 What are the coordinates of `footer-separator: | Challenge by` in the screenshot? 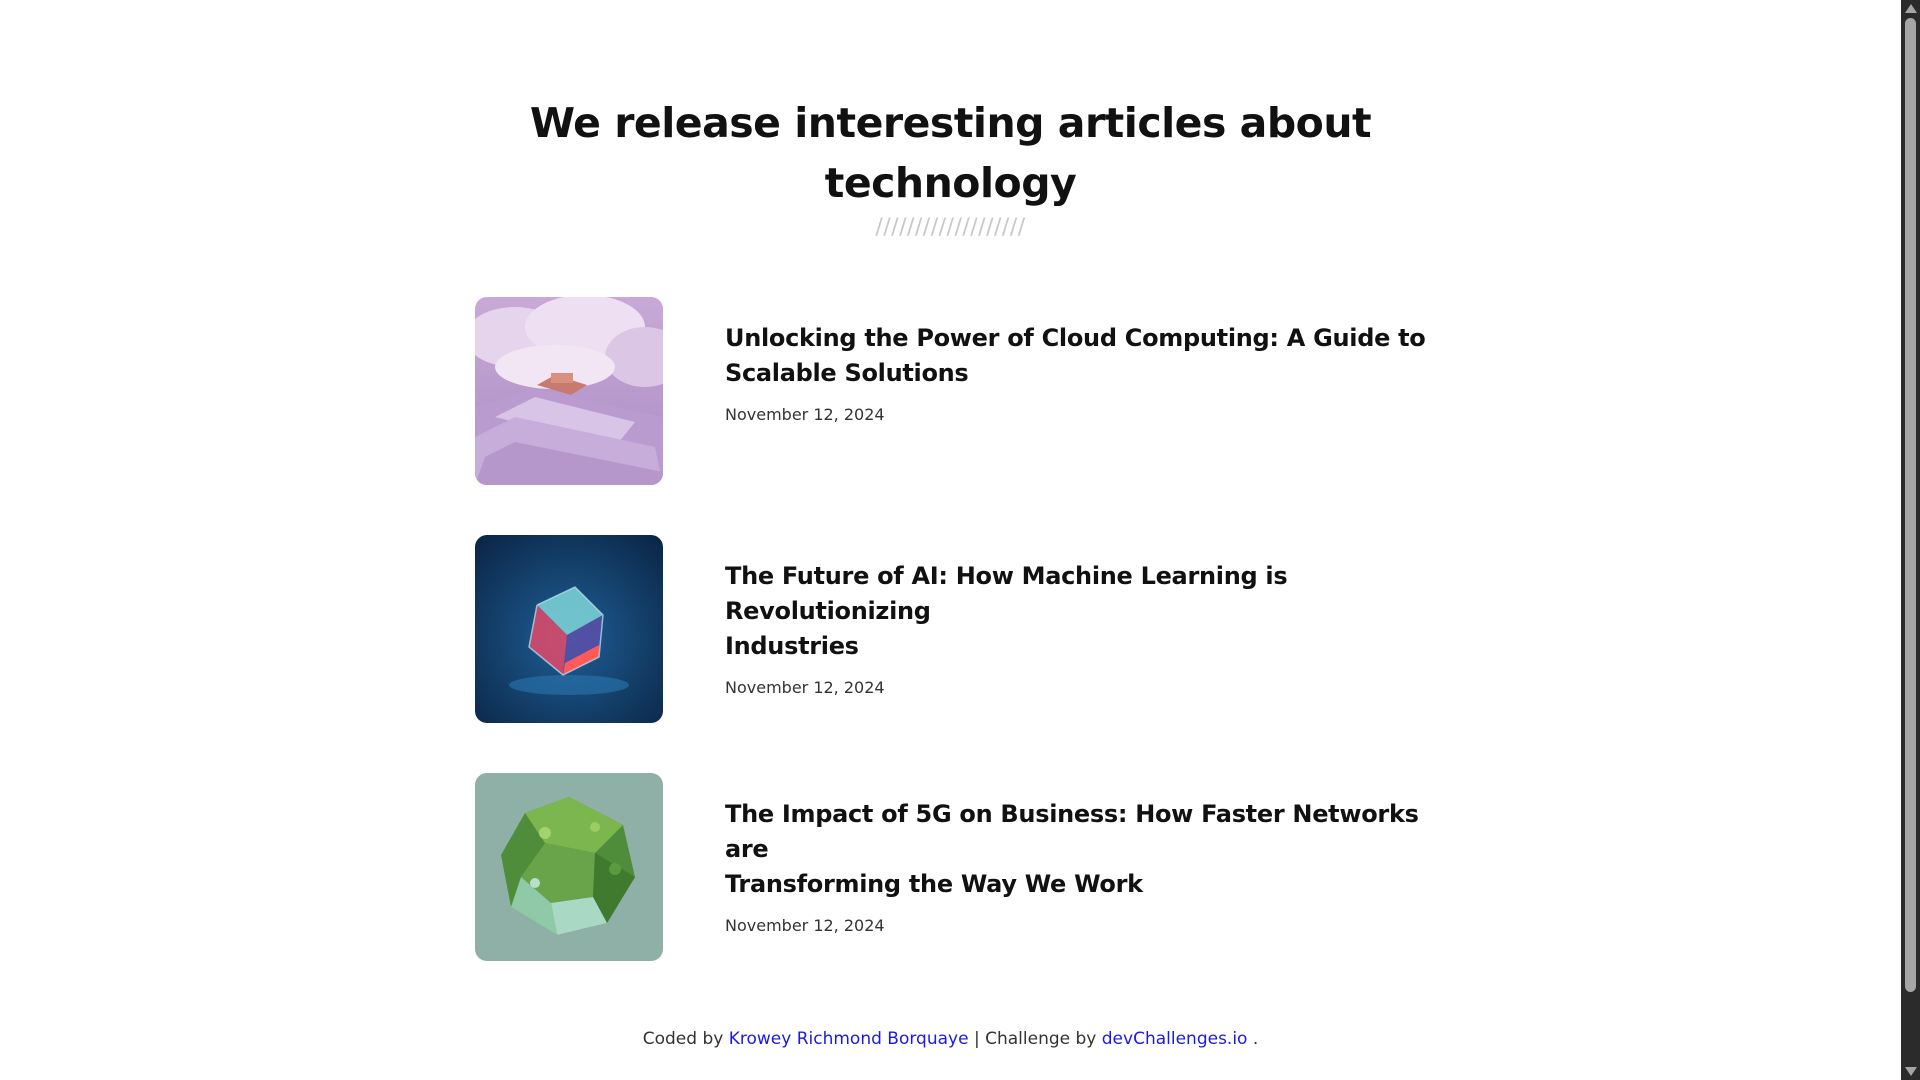 It's located at (1035, 1039).